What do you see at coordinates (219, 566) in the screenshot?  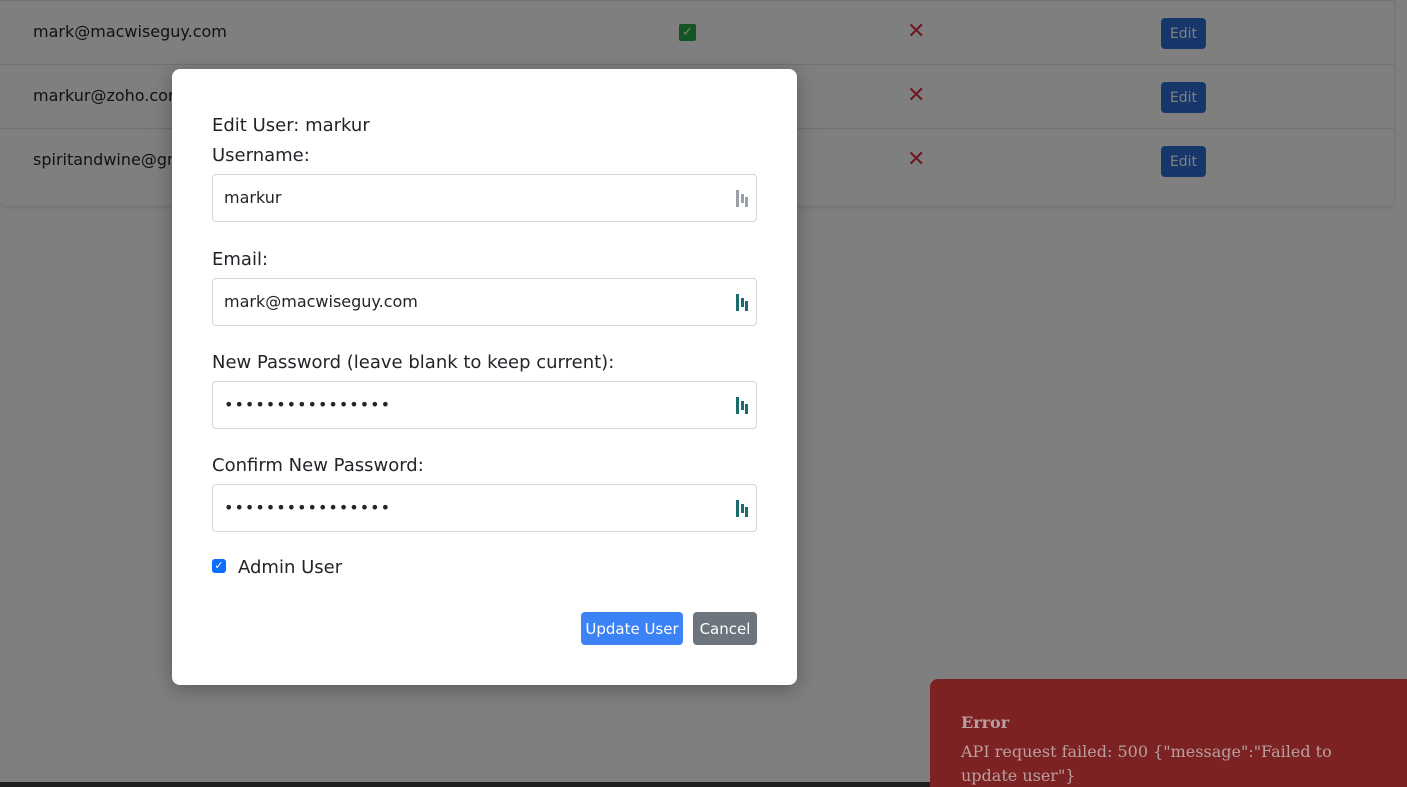 I see `admin-checkbox: ✓` at bounding box center [219, 566].